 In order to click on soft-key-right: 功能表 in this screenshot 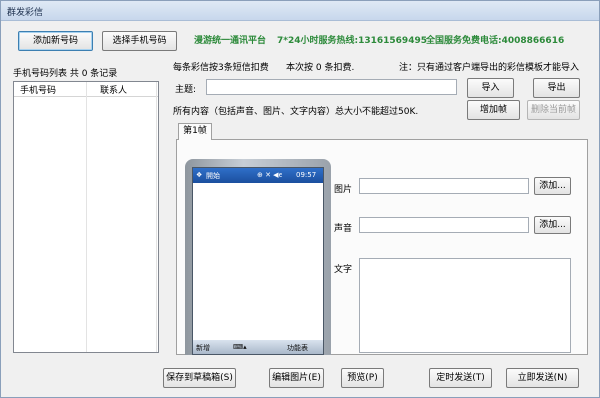, I will do `click(297, 348)`.